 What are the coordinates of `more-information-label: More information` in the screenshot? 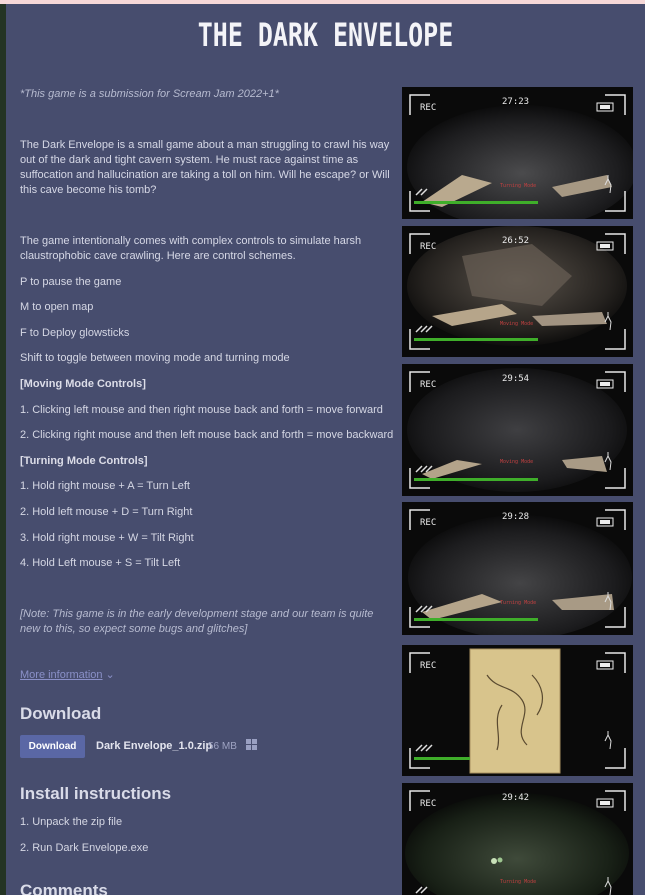 It's located at (61, 675).